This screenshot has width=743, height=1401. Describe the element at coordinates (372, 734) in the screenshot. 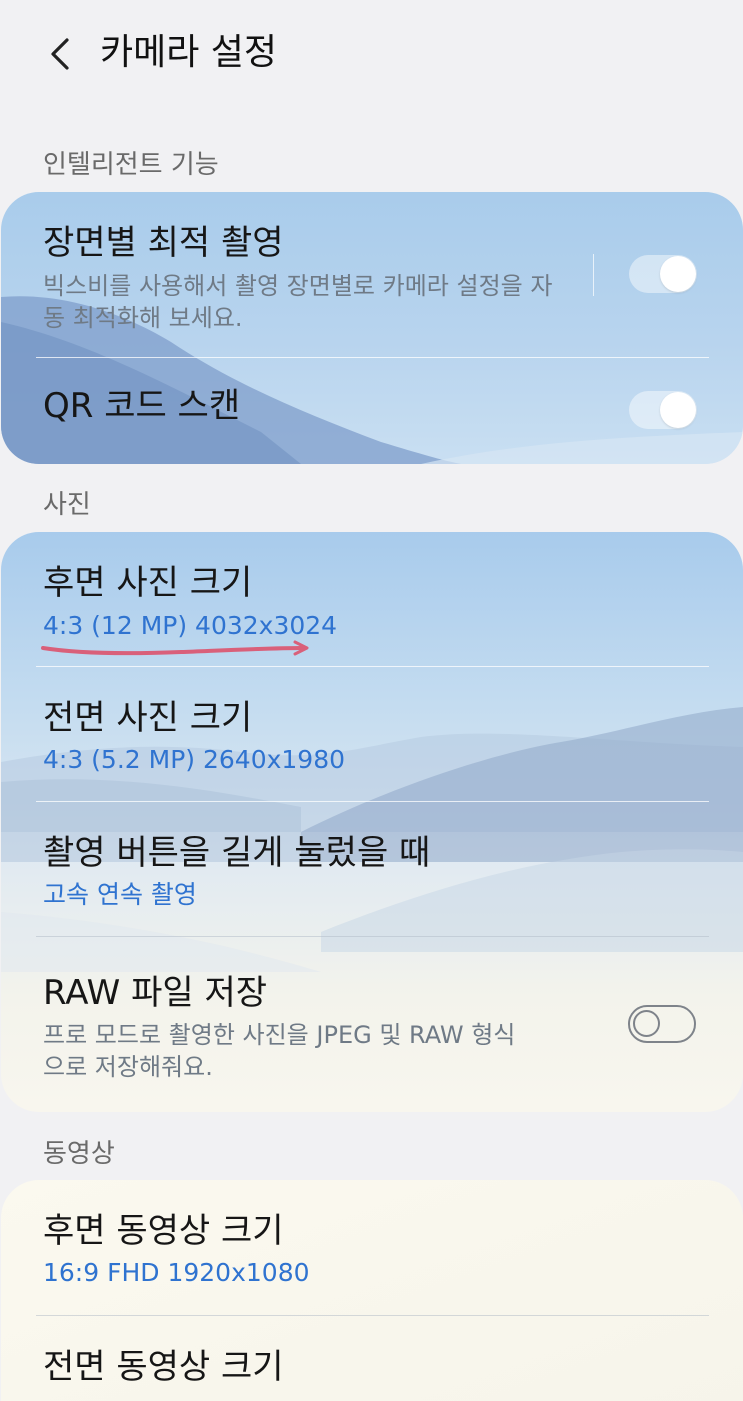

I see `front-photo-size-row: 전면 사진 크기 4:3 (5.2 MP) 2640x1980` at that location.